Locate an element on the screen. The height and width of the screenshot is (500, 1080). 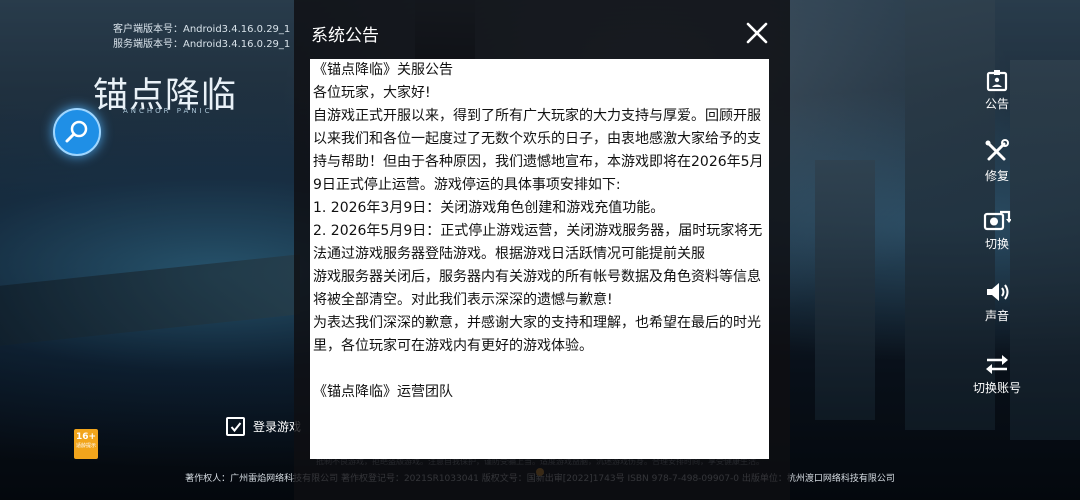
side-item-label: 切换 is located at coordinates (996, 244).